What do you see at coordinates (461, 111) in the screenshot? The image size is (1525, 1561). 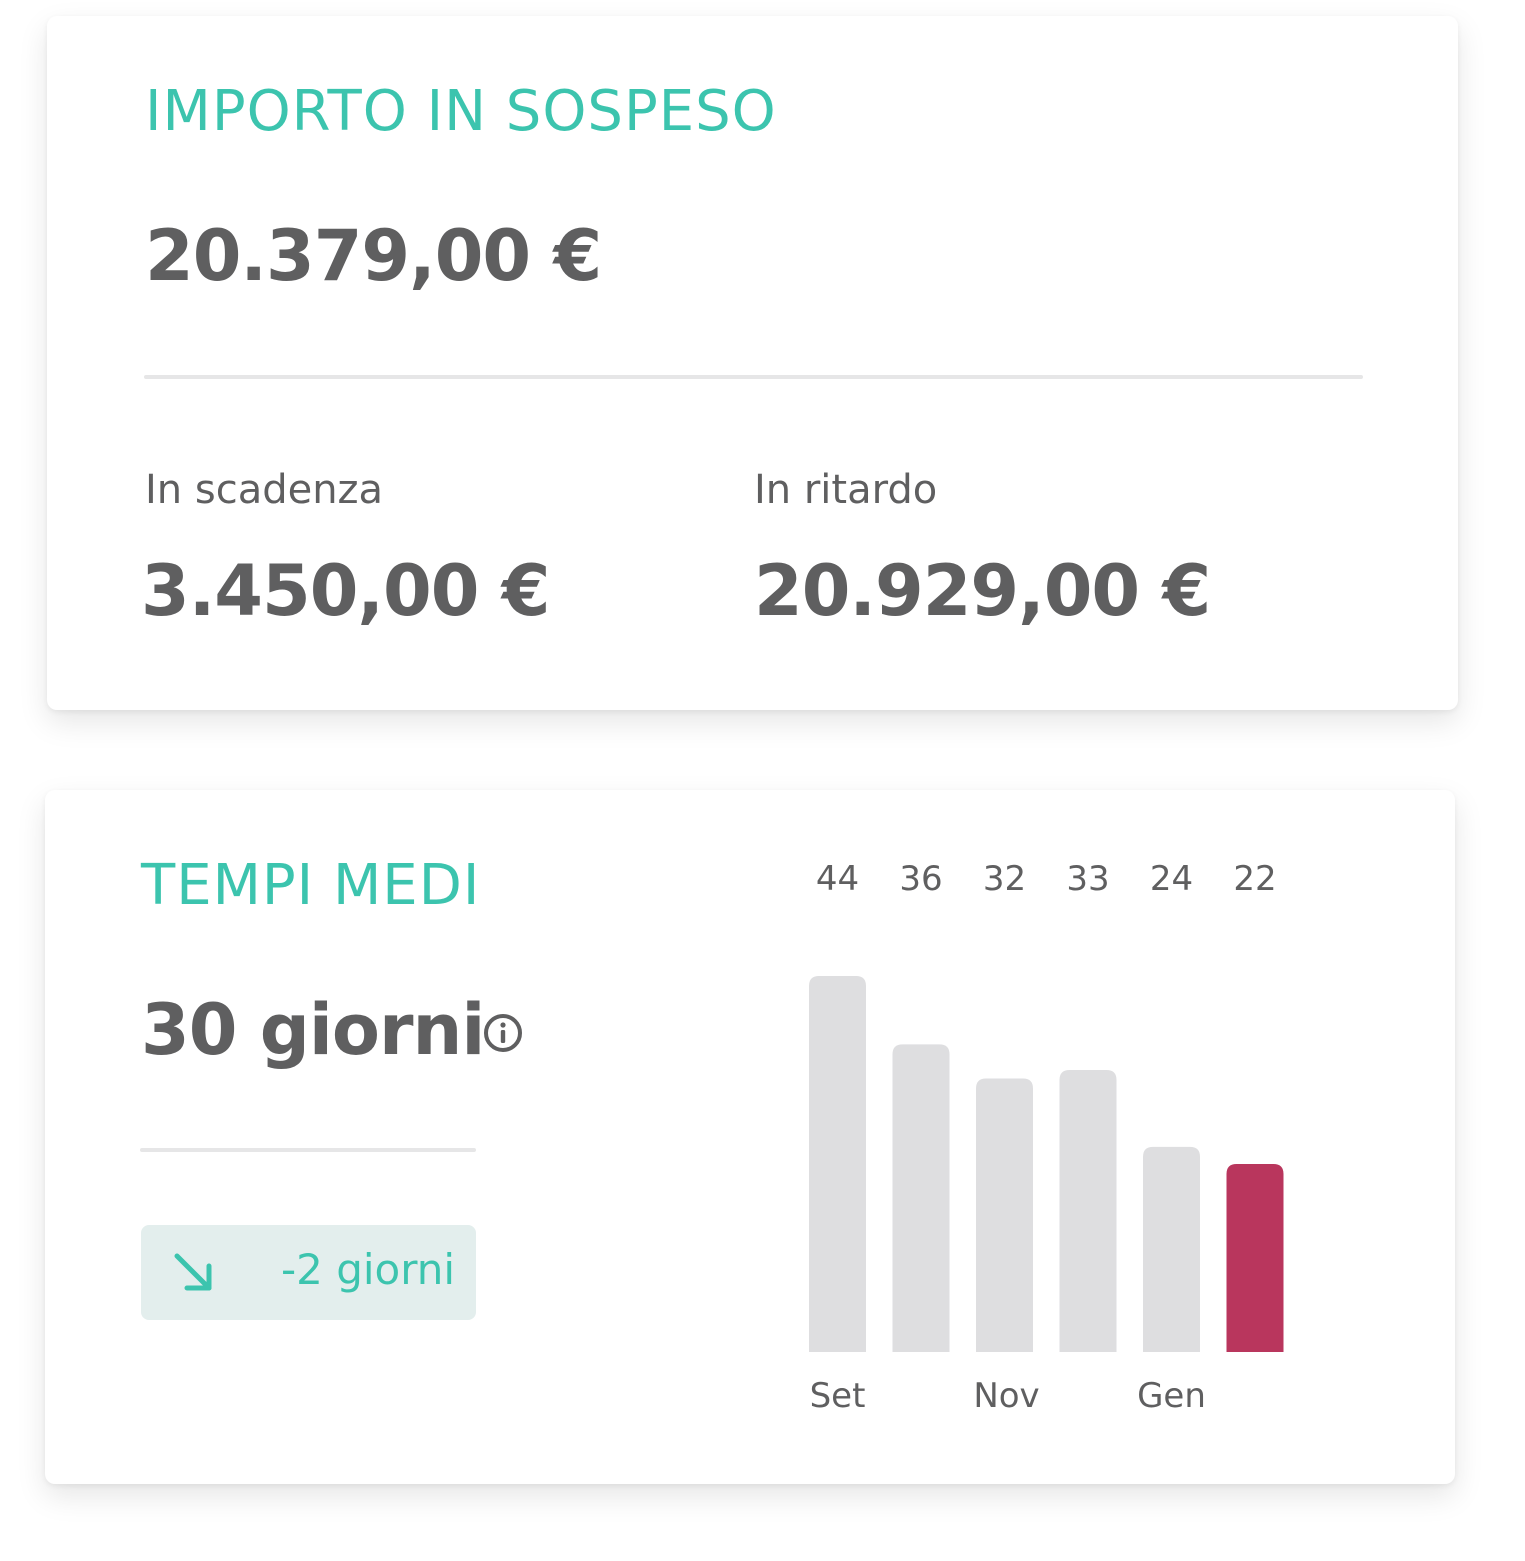 I see `outstanding-title: IMPORTO IN SOSPESO` at bounding box center [461, 111].